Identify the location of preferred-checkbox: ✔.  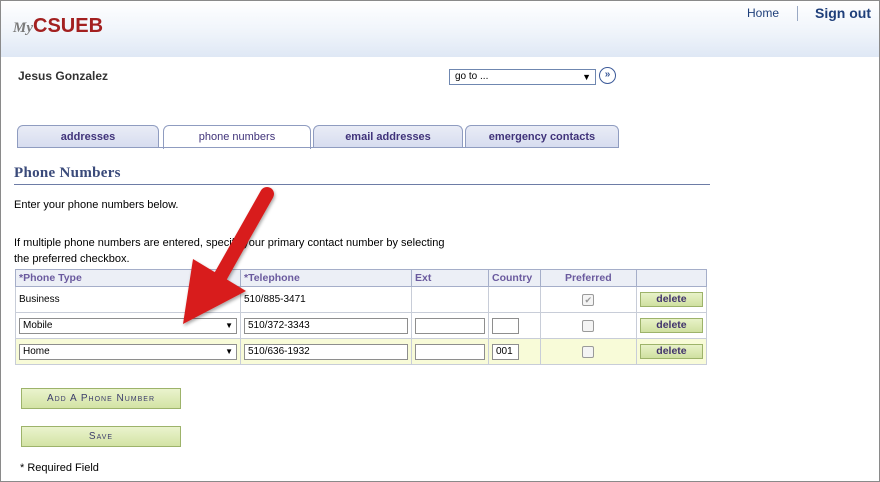
(588, 299).